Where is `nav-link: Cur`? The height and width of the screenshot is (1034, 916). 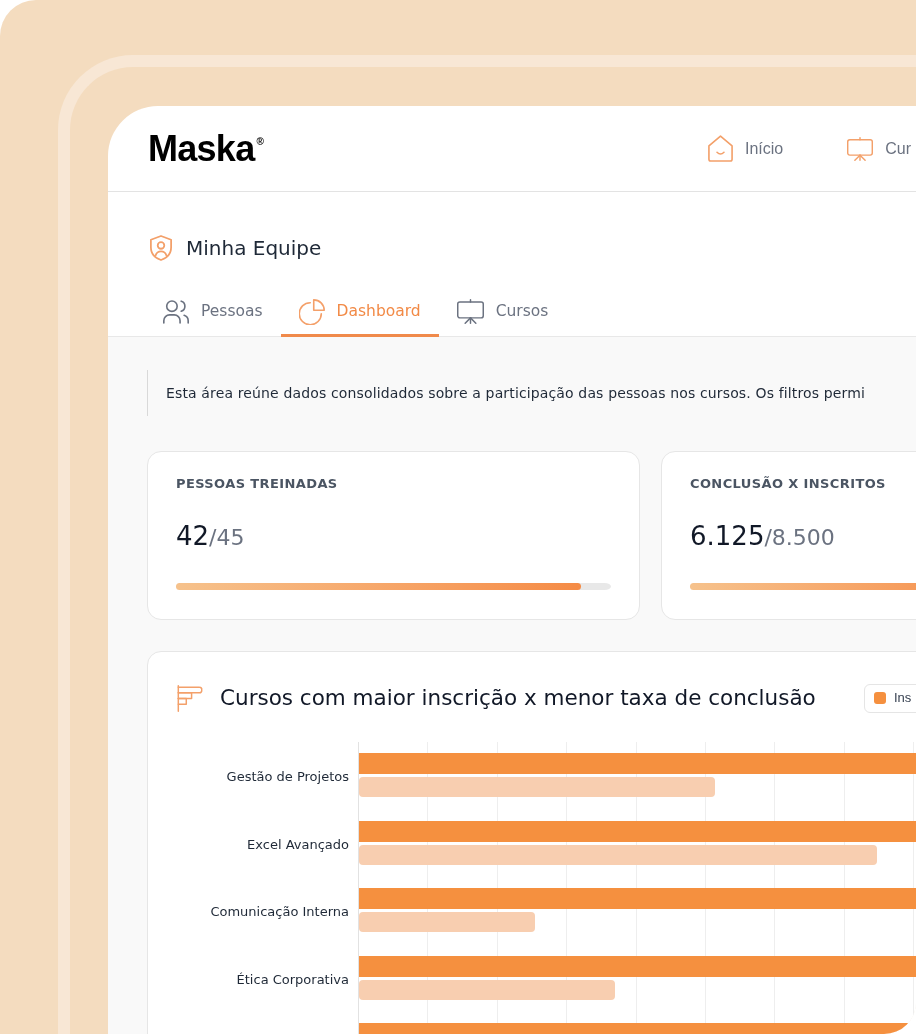
nav-link: Cur is located at coordinates (879, 148).